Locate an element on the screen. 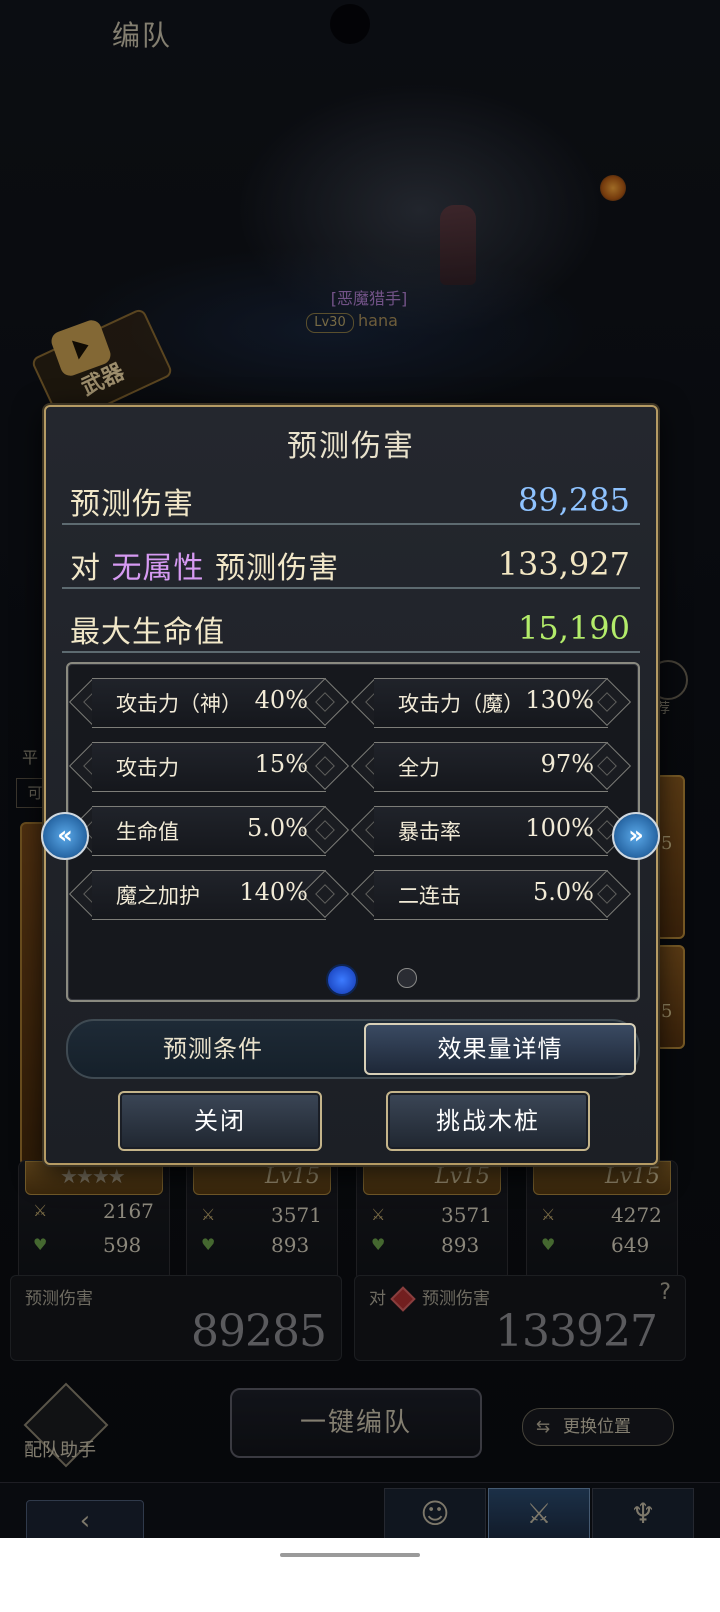 This screenshot has width=720, height=1612. double-chevron-left-icon: « is located at coordinates (65, 835).